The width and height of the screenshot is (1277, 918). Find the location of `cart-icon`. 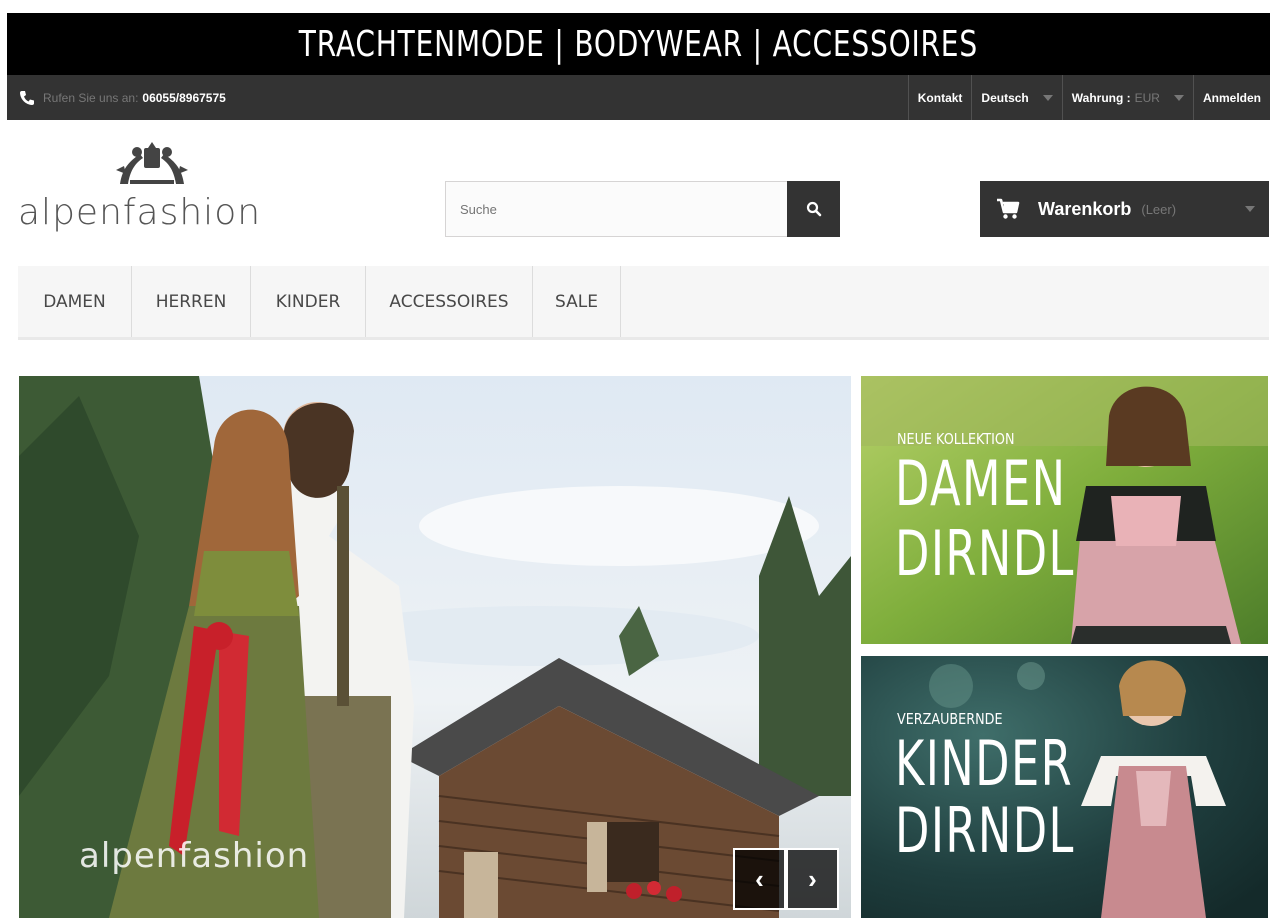

cart-icon is located at coordinates (1008, 208).